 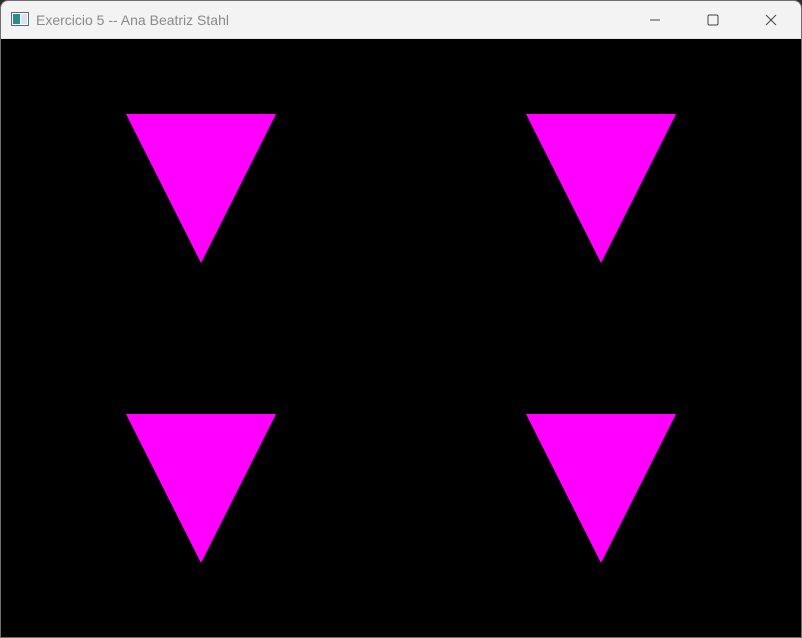 I want to click on window-title: Exercicio 5 -- Ana Beatriz Stahl, so click(x=132, y=20).